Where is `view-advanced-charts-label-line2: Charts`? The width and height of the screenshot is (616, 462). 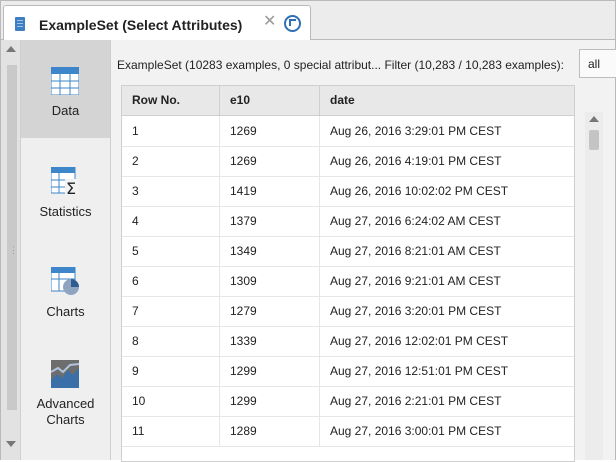
view-advanced-charts-label-line2: Charts is located at coordinates (65, 419).